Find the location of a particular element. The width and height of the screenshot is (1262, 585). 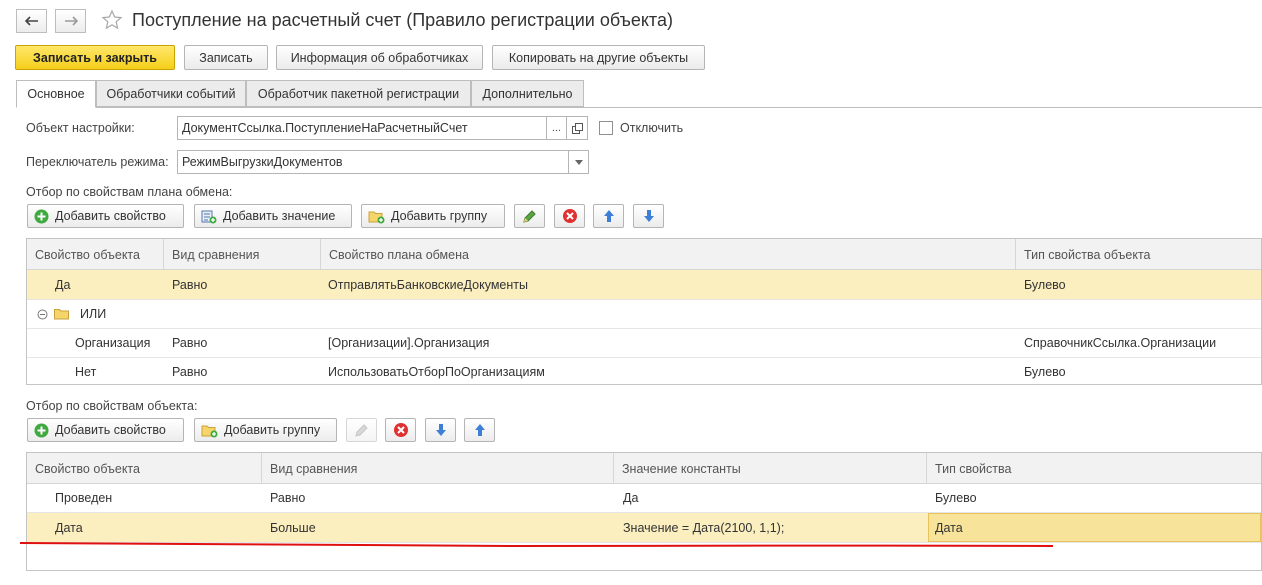

back-button is located at coordinates (31, 21).